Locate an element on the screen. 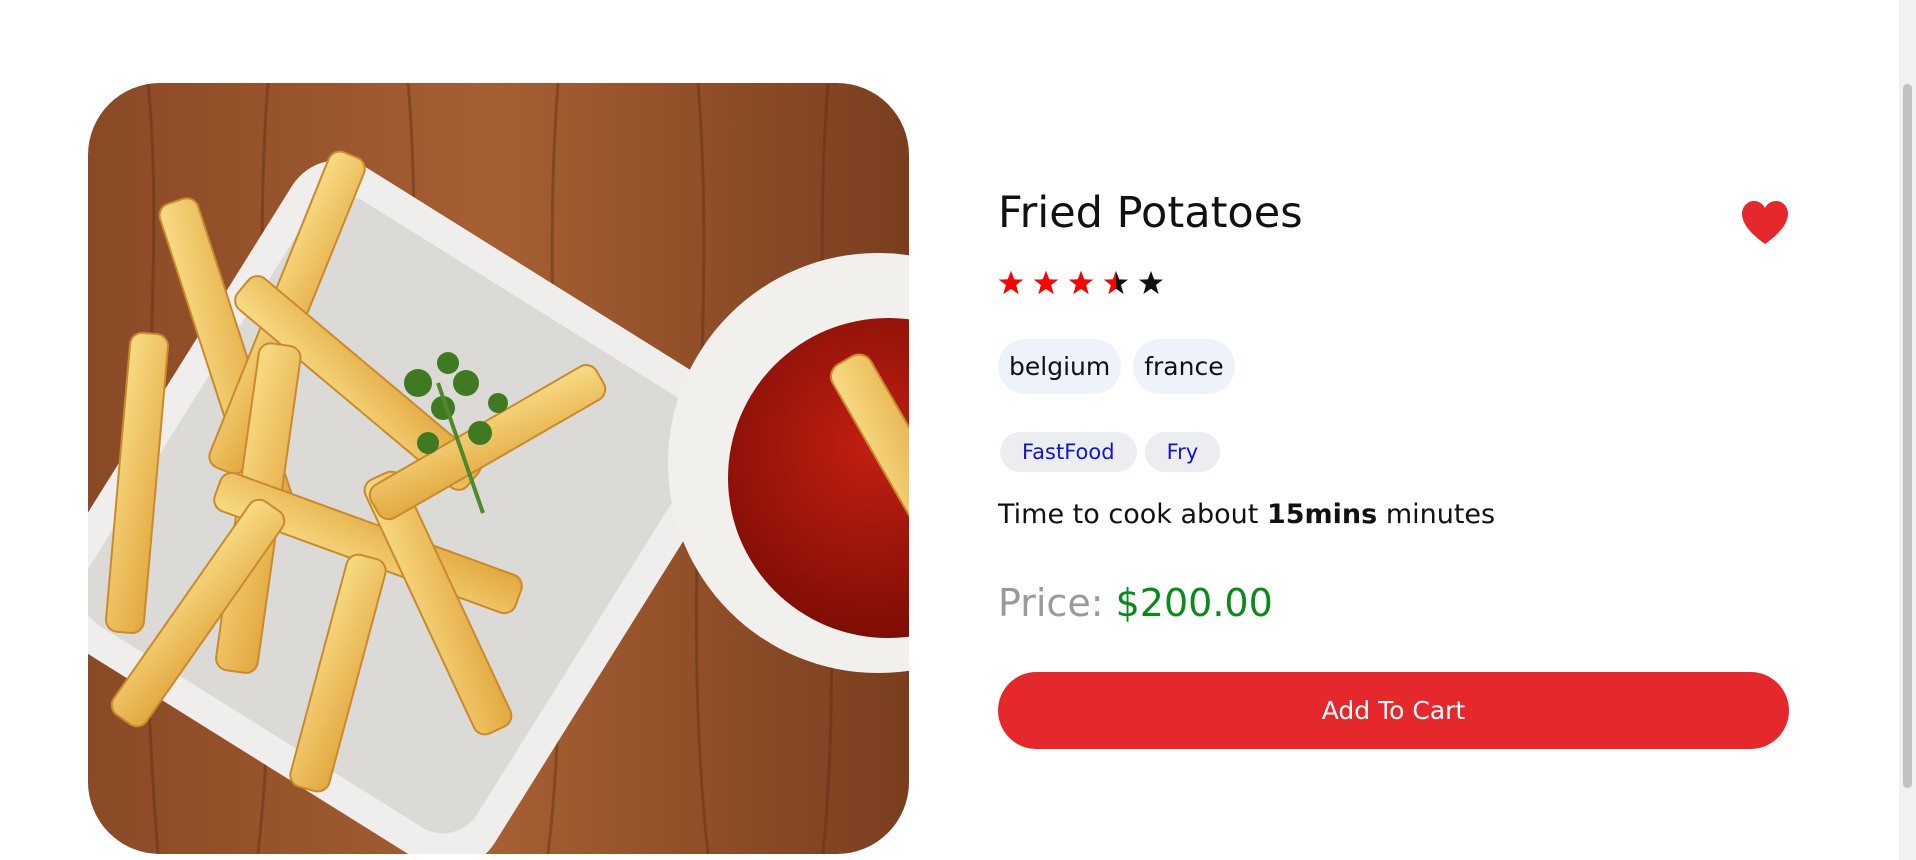 The image size is (1916, 860). cook-time: Time to cook about 15mins minutes is located at coordinates (1246, 514).